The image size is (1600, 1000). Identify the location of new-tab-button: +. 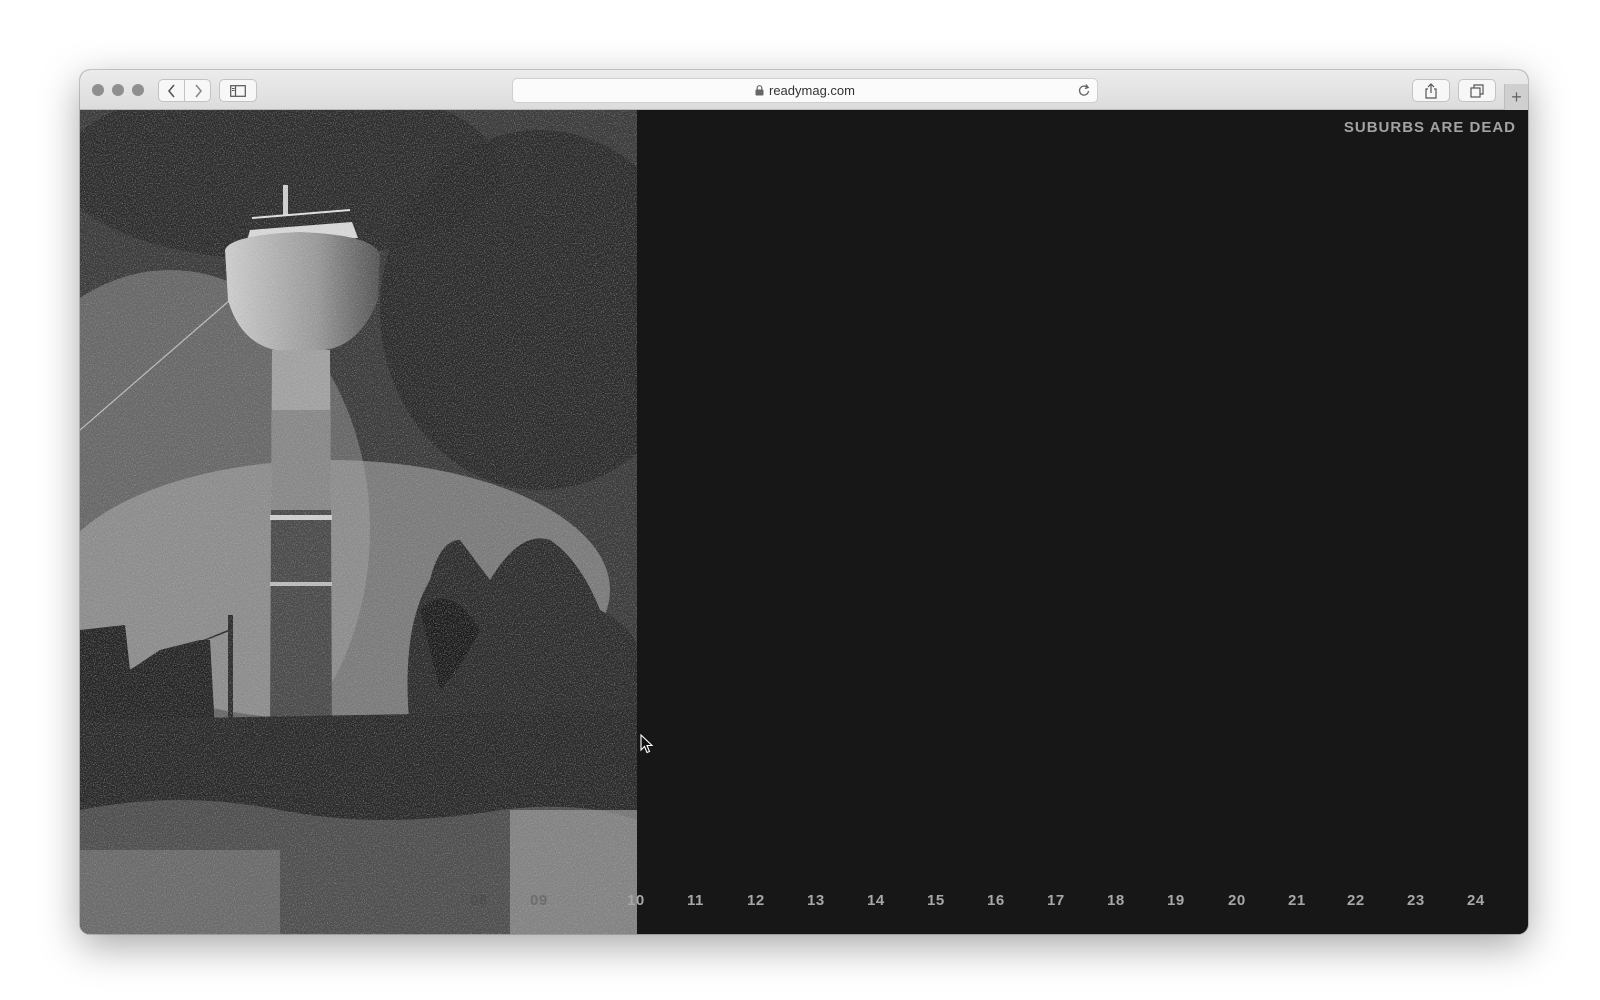
(1516, 97).